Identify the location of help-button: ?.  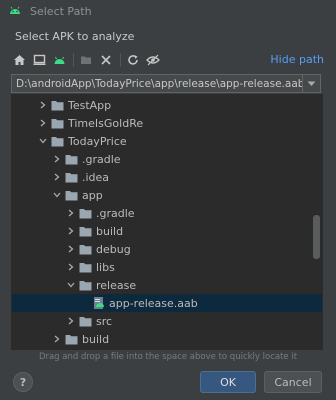
(23, 382).